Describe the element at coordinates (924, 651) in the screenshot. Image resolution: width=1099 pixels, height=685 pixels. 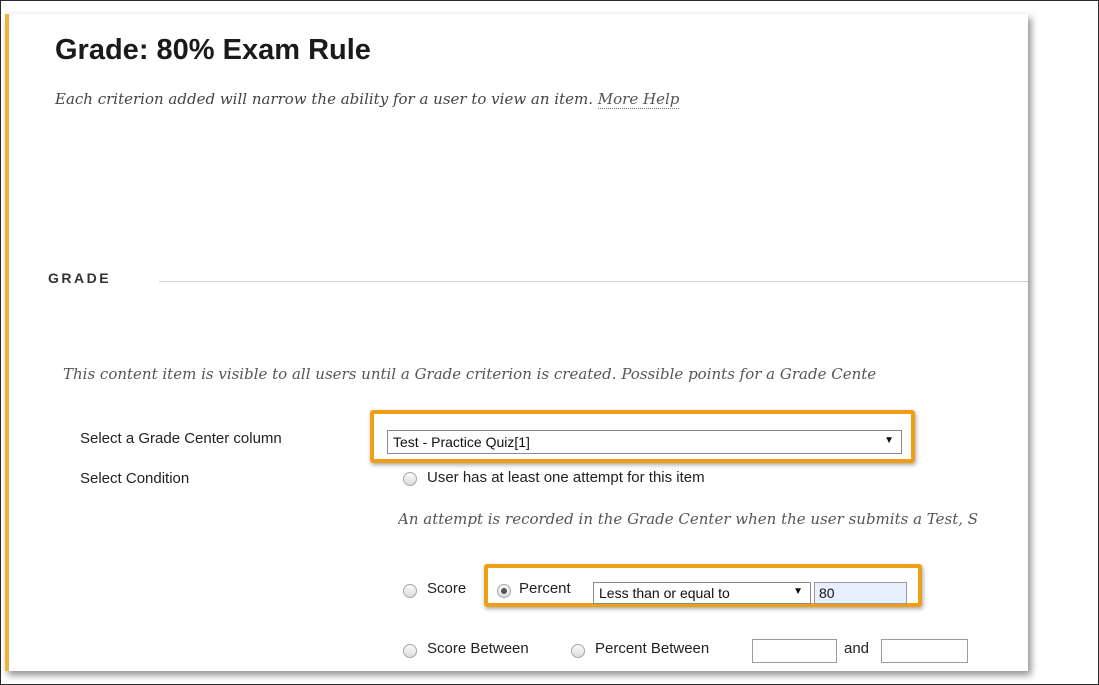
I see `percent-between-max-input` at that location.